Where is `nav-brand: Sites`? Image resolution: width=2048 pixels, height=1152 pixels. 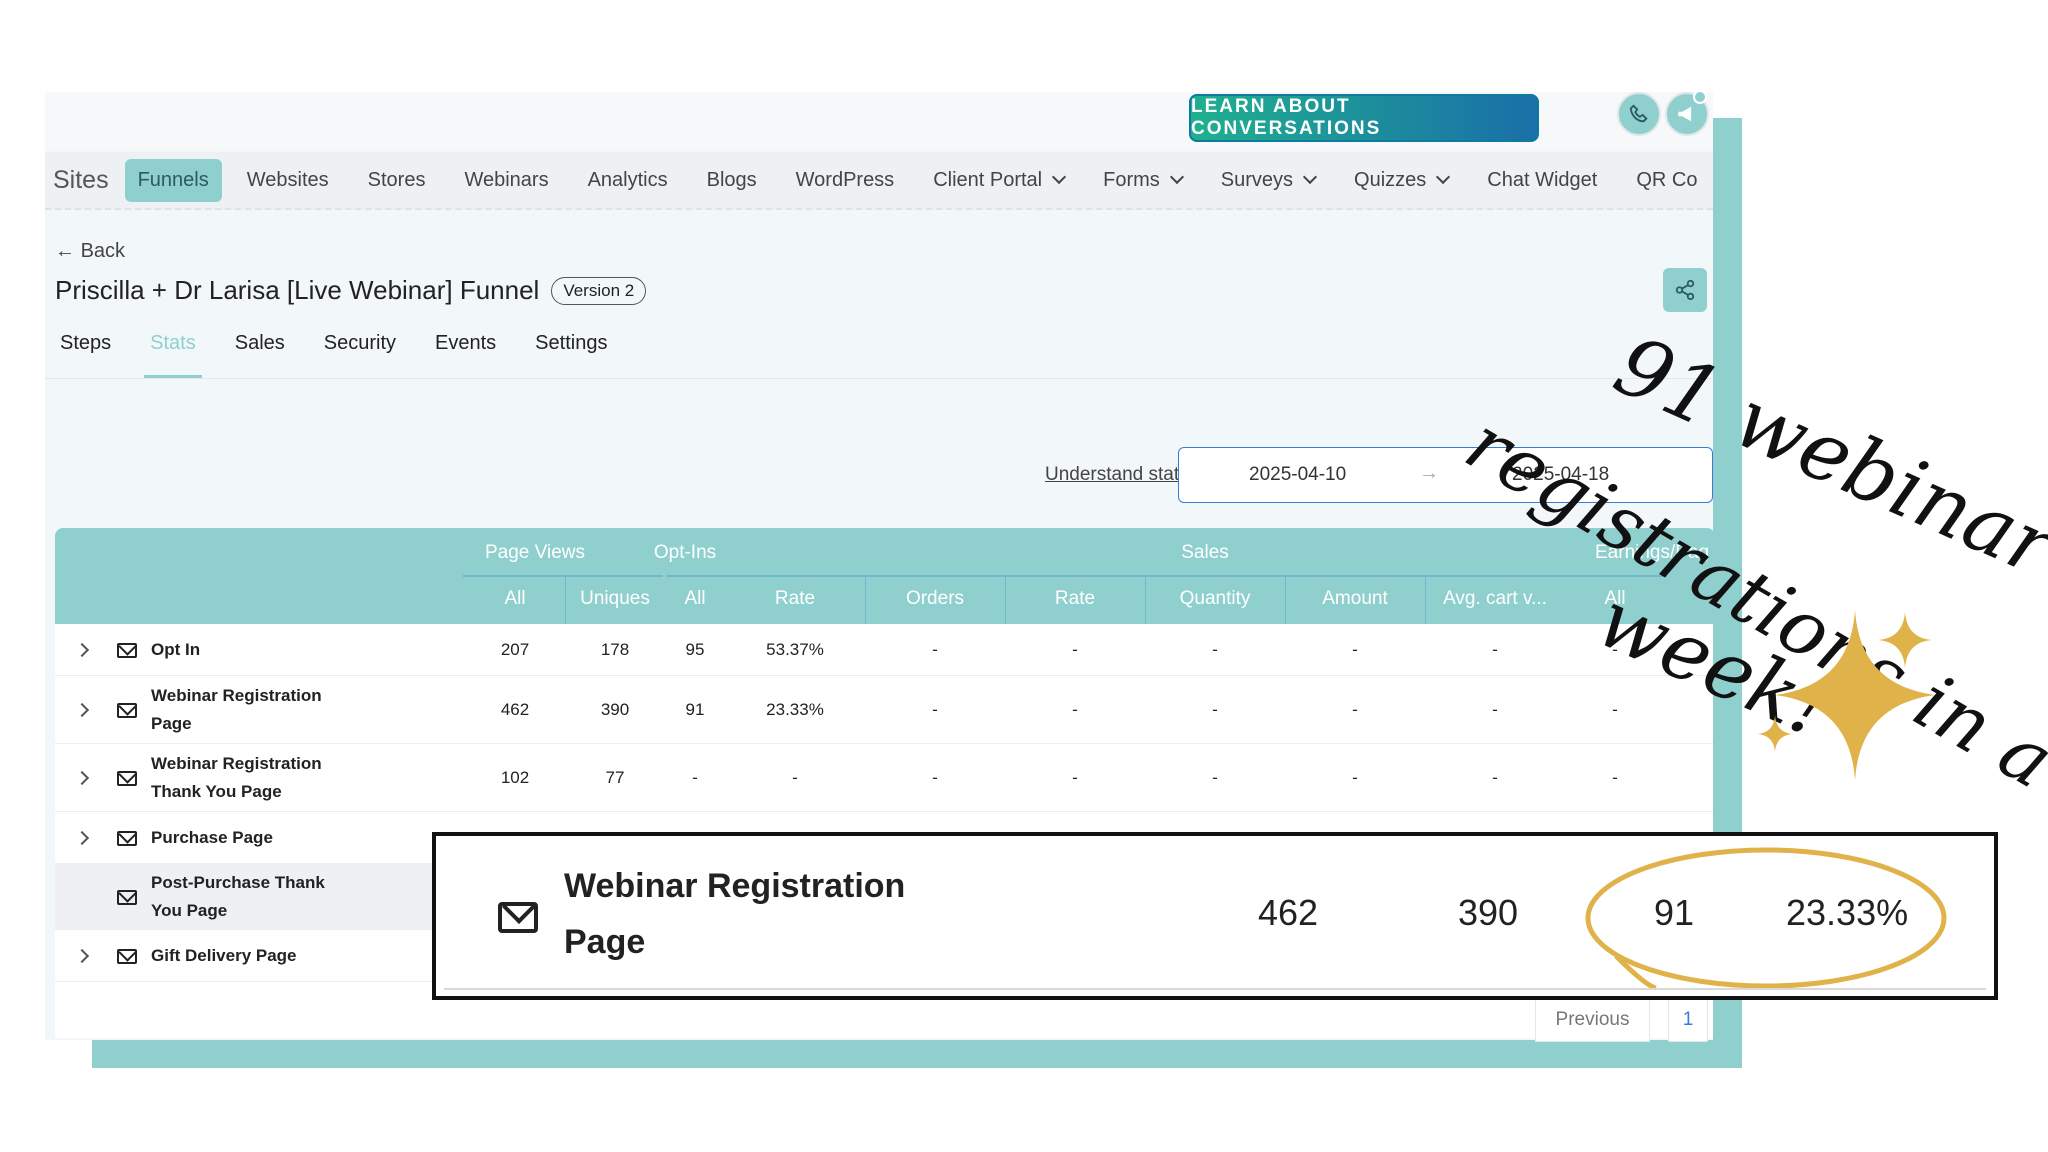
nav-brand: Sites is located at coordinates (81, 179).